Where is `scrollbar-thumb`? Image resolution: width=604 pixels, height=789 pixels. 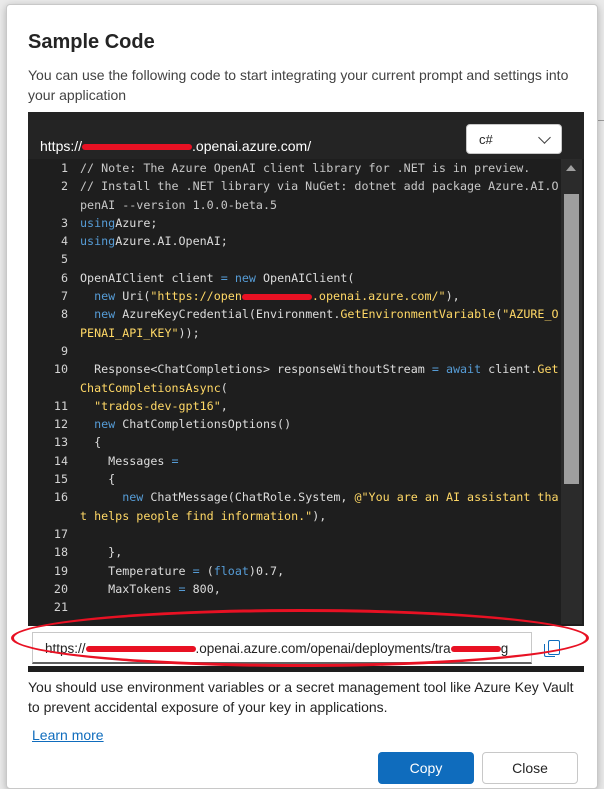
scrollbar-thumb is located at coordinates (571, 339).